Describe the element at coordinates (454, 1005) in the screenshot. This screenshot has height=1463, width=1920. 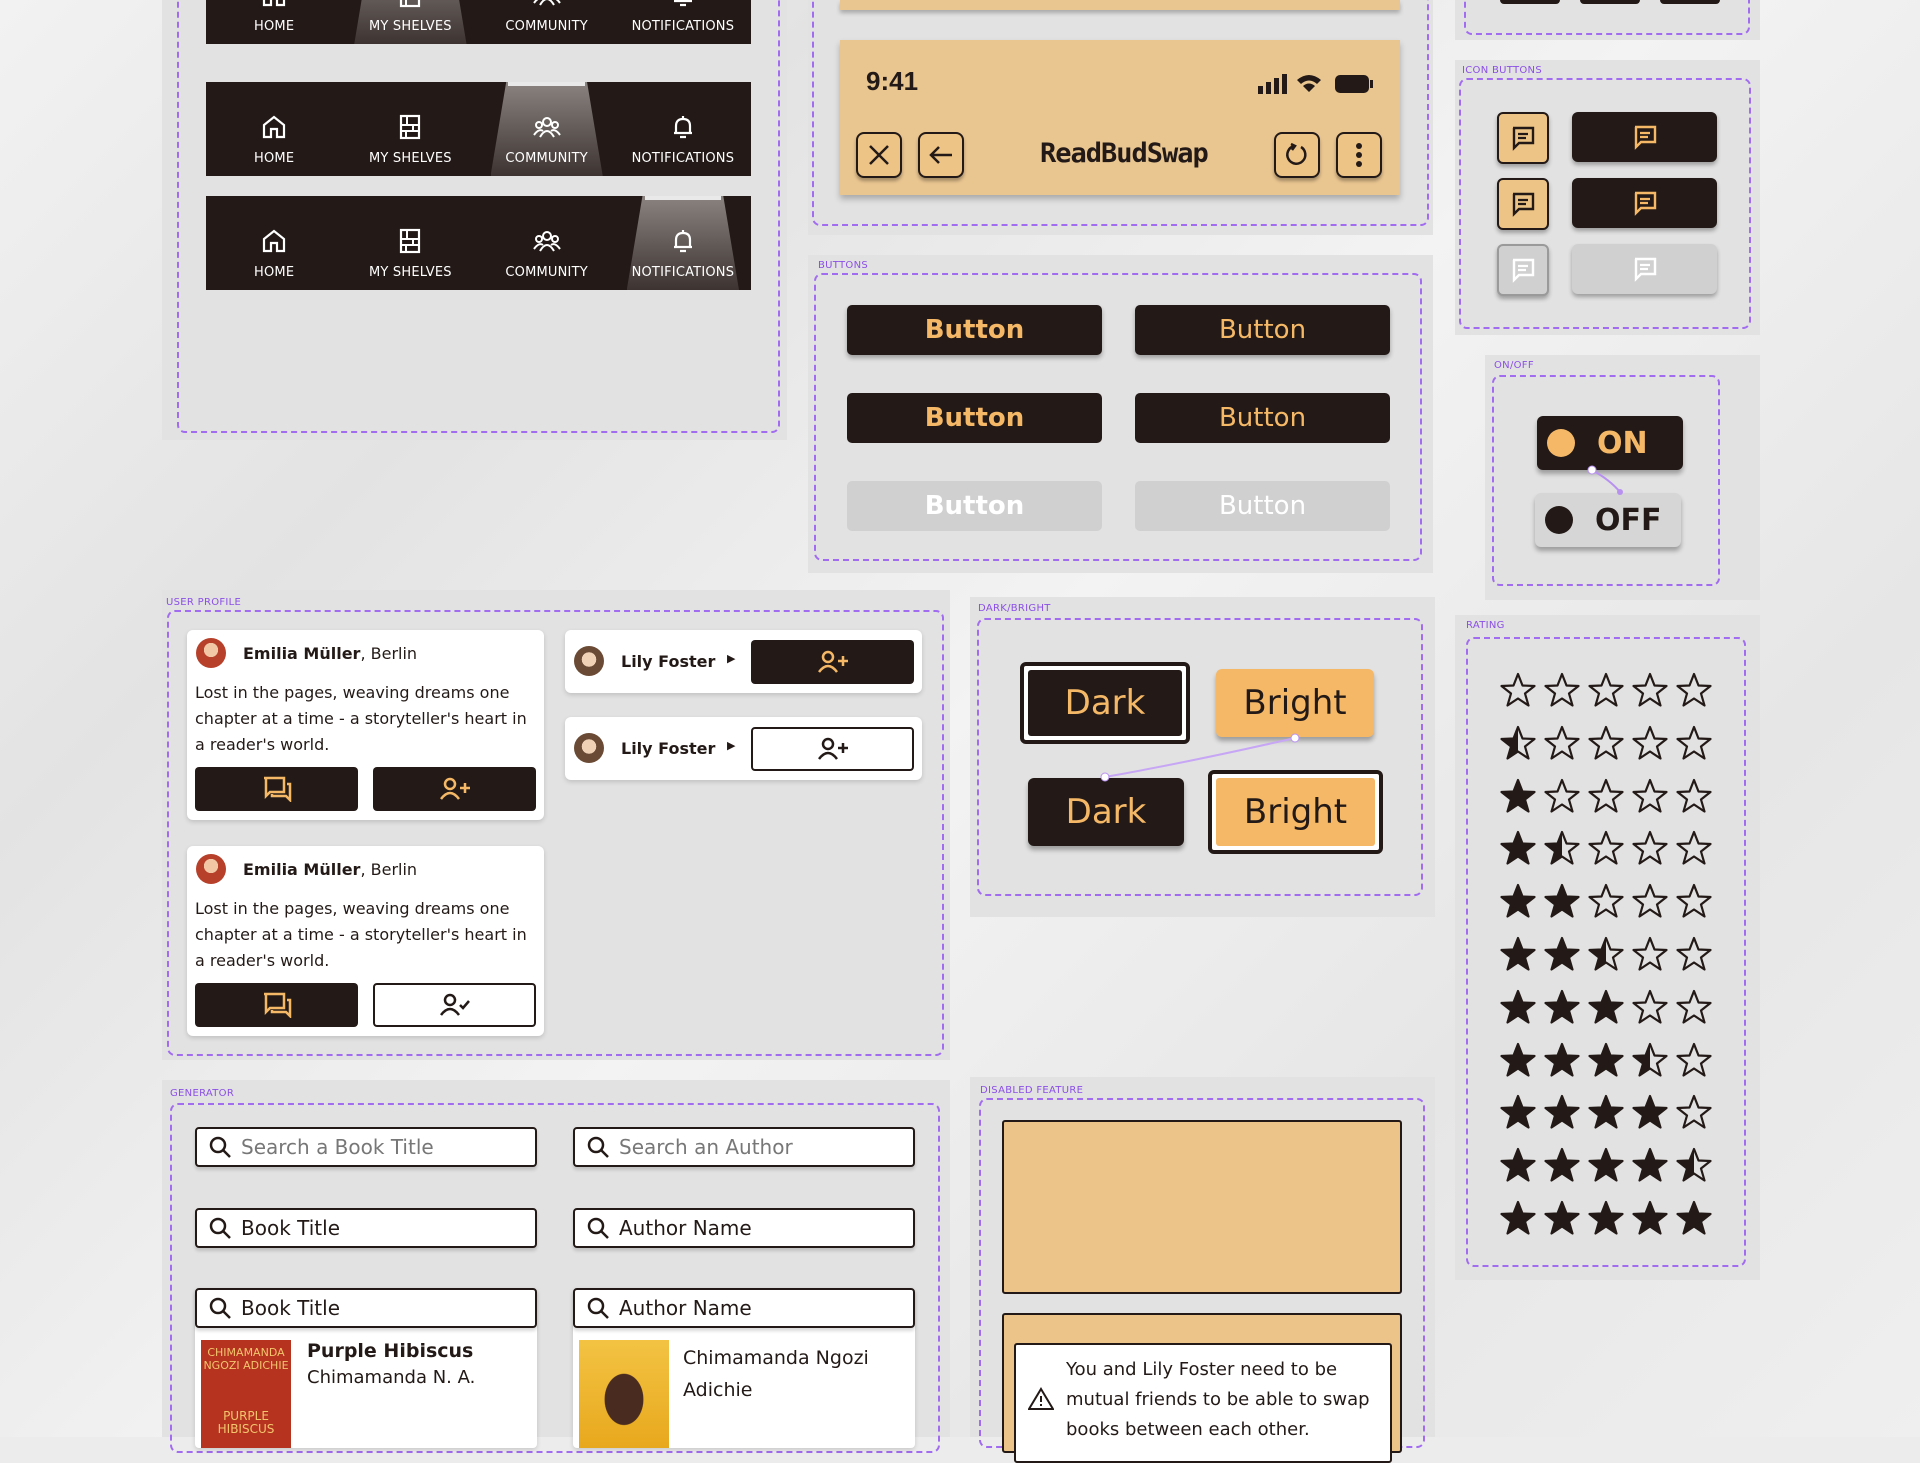
I see `friend-added-button` at that location.